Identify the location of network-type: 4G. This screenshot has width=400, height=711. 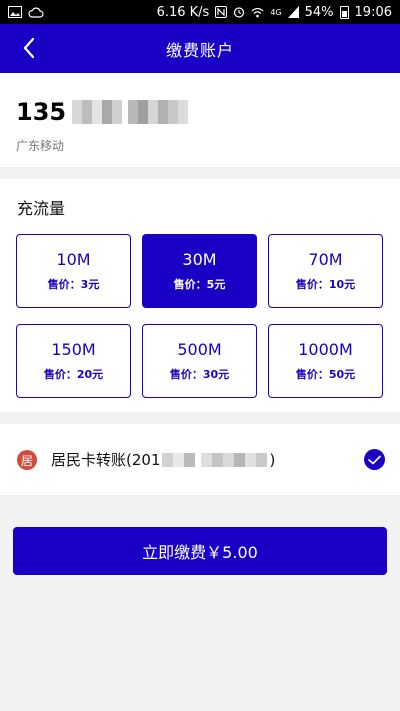
(276, 12).